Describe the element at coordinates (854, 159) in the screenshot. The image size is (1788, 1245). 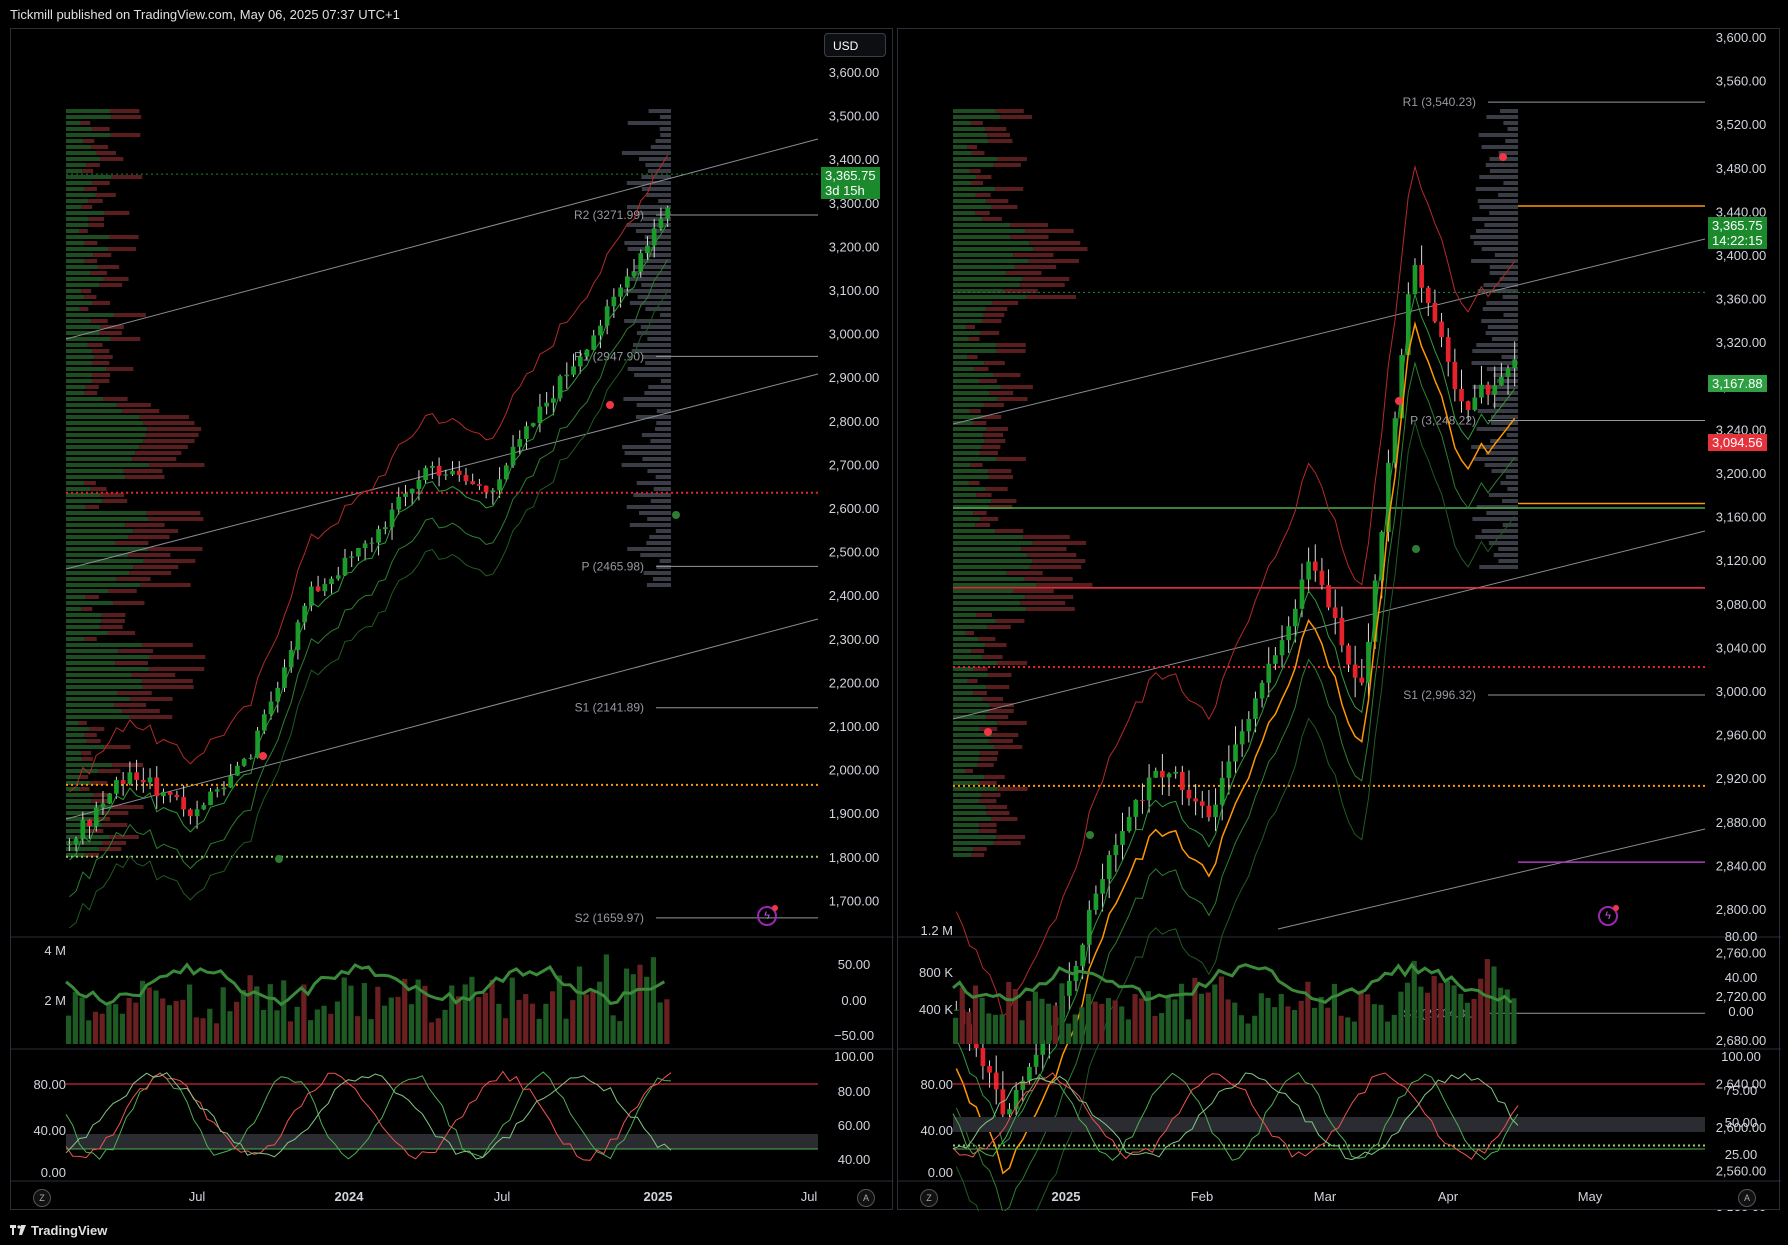
I see `price-axis-label: 3,400.00` at that location.